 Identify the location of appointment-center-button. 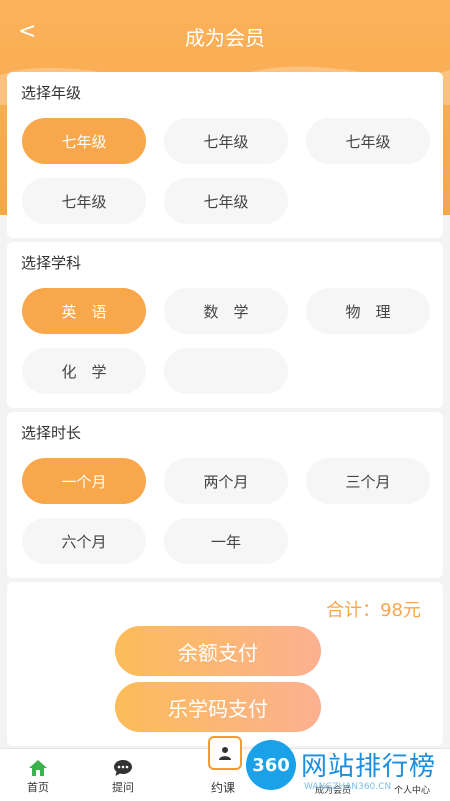
(225, 753).